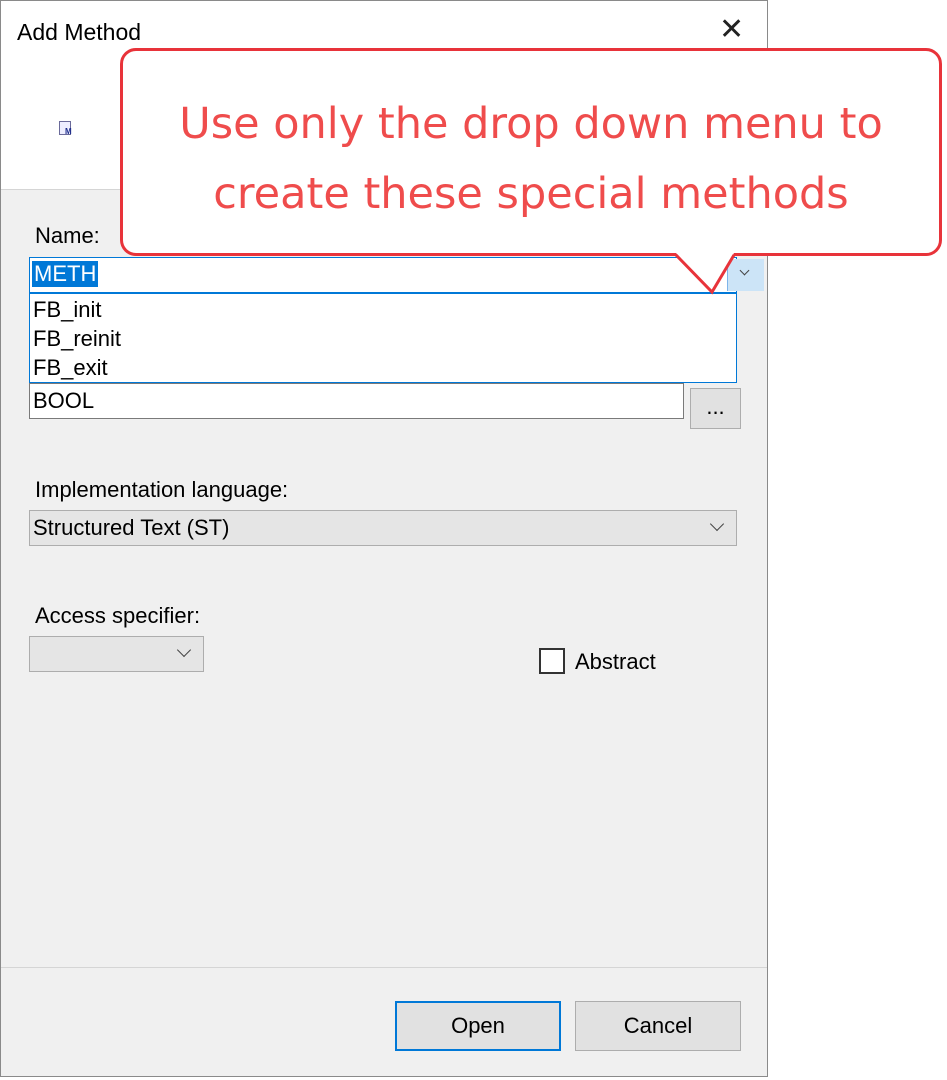  What do you see at coordinates (705, 274) in the screenshot?
I see `callout-pointer` at bounding box center [705, 274].